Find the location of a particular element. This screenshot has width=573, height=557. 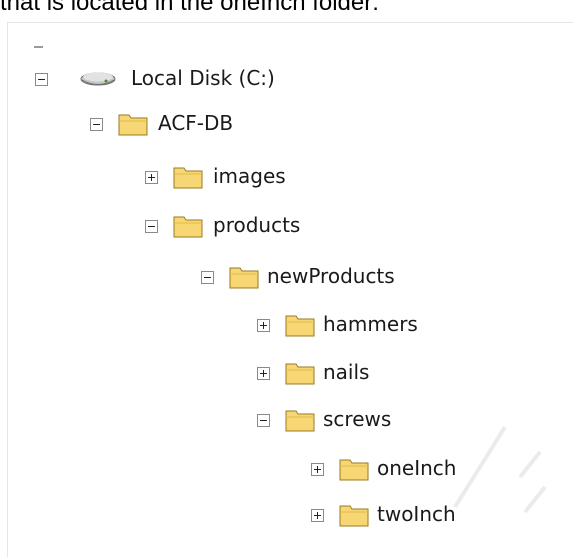

hard-drive-icon is located at coordinates (98, 79).